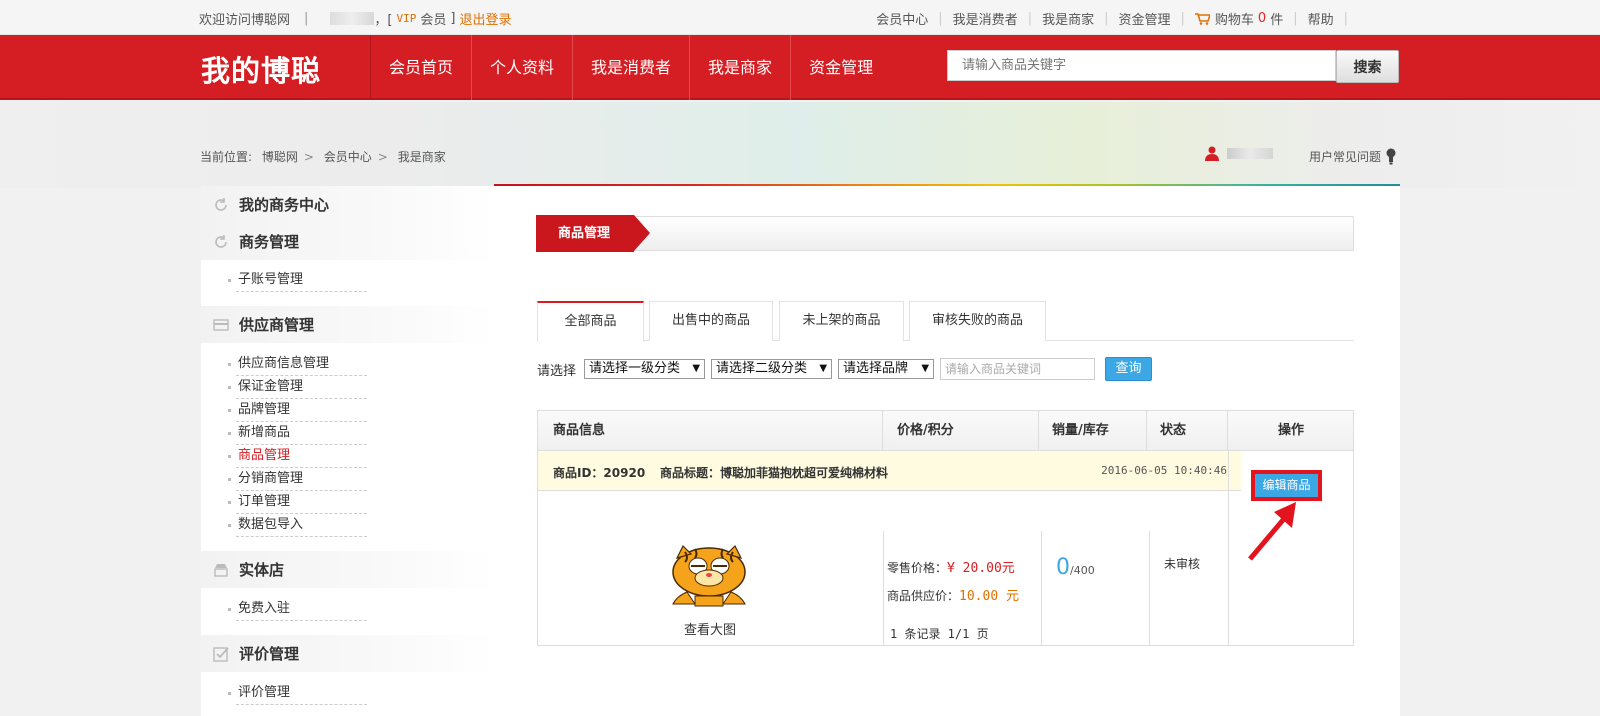 The image size is (1600, 716). What do you see at coordinates (420, 67) in the screenshot?
I see `nav-member-home: 会员首页` at bounding box center [420, 67].